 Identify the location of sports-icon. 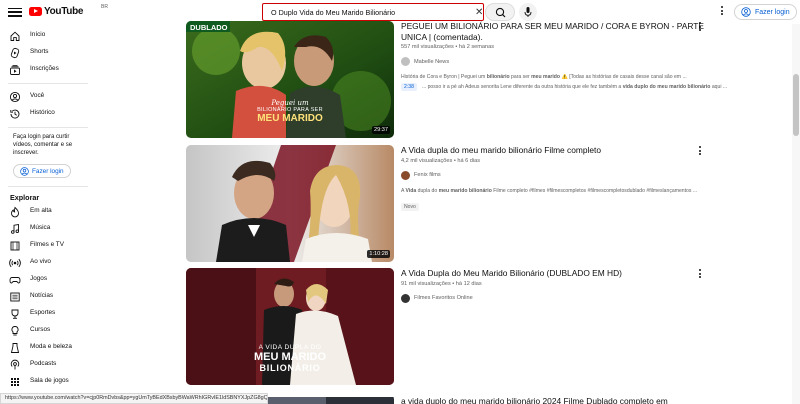
(15, 314).